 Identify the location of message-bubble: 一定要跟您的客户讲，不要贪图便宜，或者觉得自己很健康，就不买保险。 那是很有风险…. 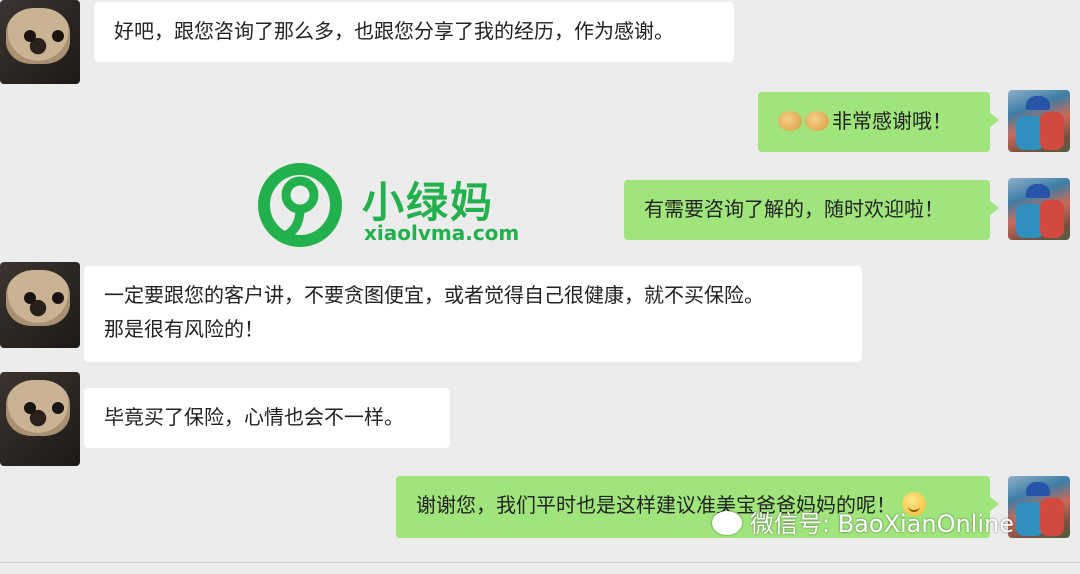
(473, 314).